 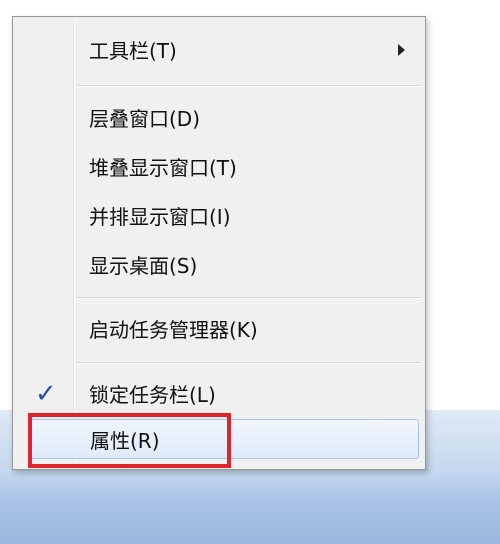 What do you see at coordinates (219, 117) in the screenshot?
I see `menu-item-cascade-windows: 层叠窗口(D)` at bounding box center [219, 117].